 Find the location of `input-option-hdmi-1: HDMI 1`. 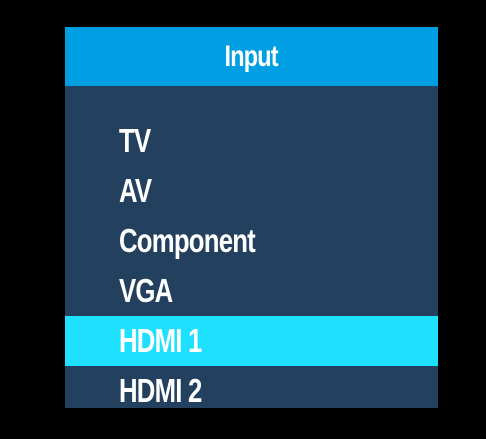

input-option-hdmi-1: HDMI 1 is located at coordinates (251, 341).